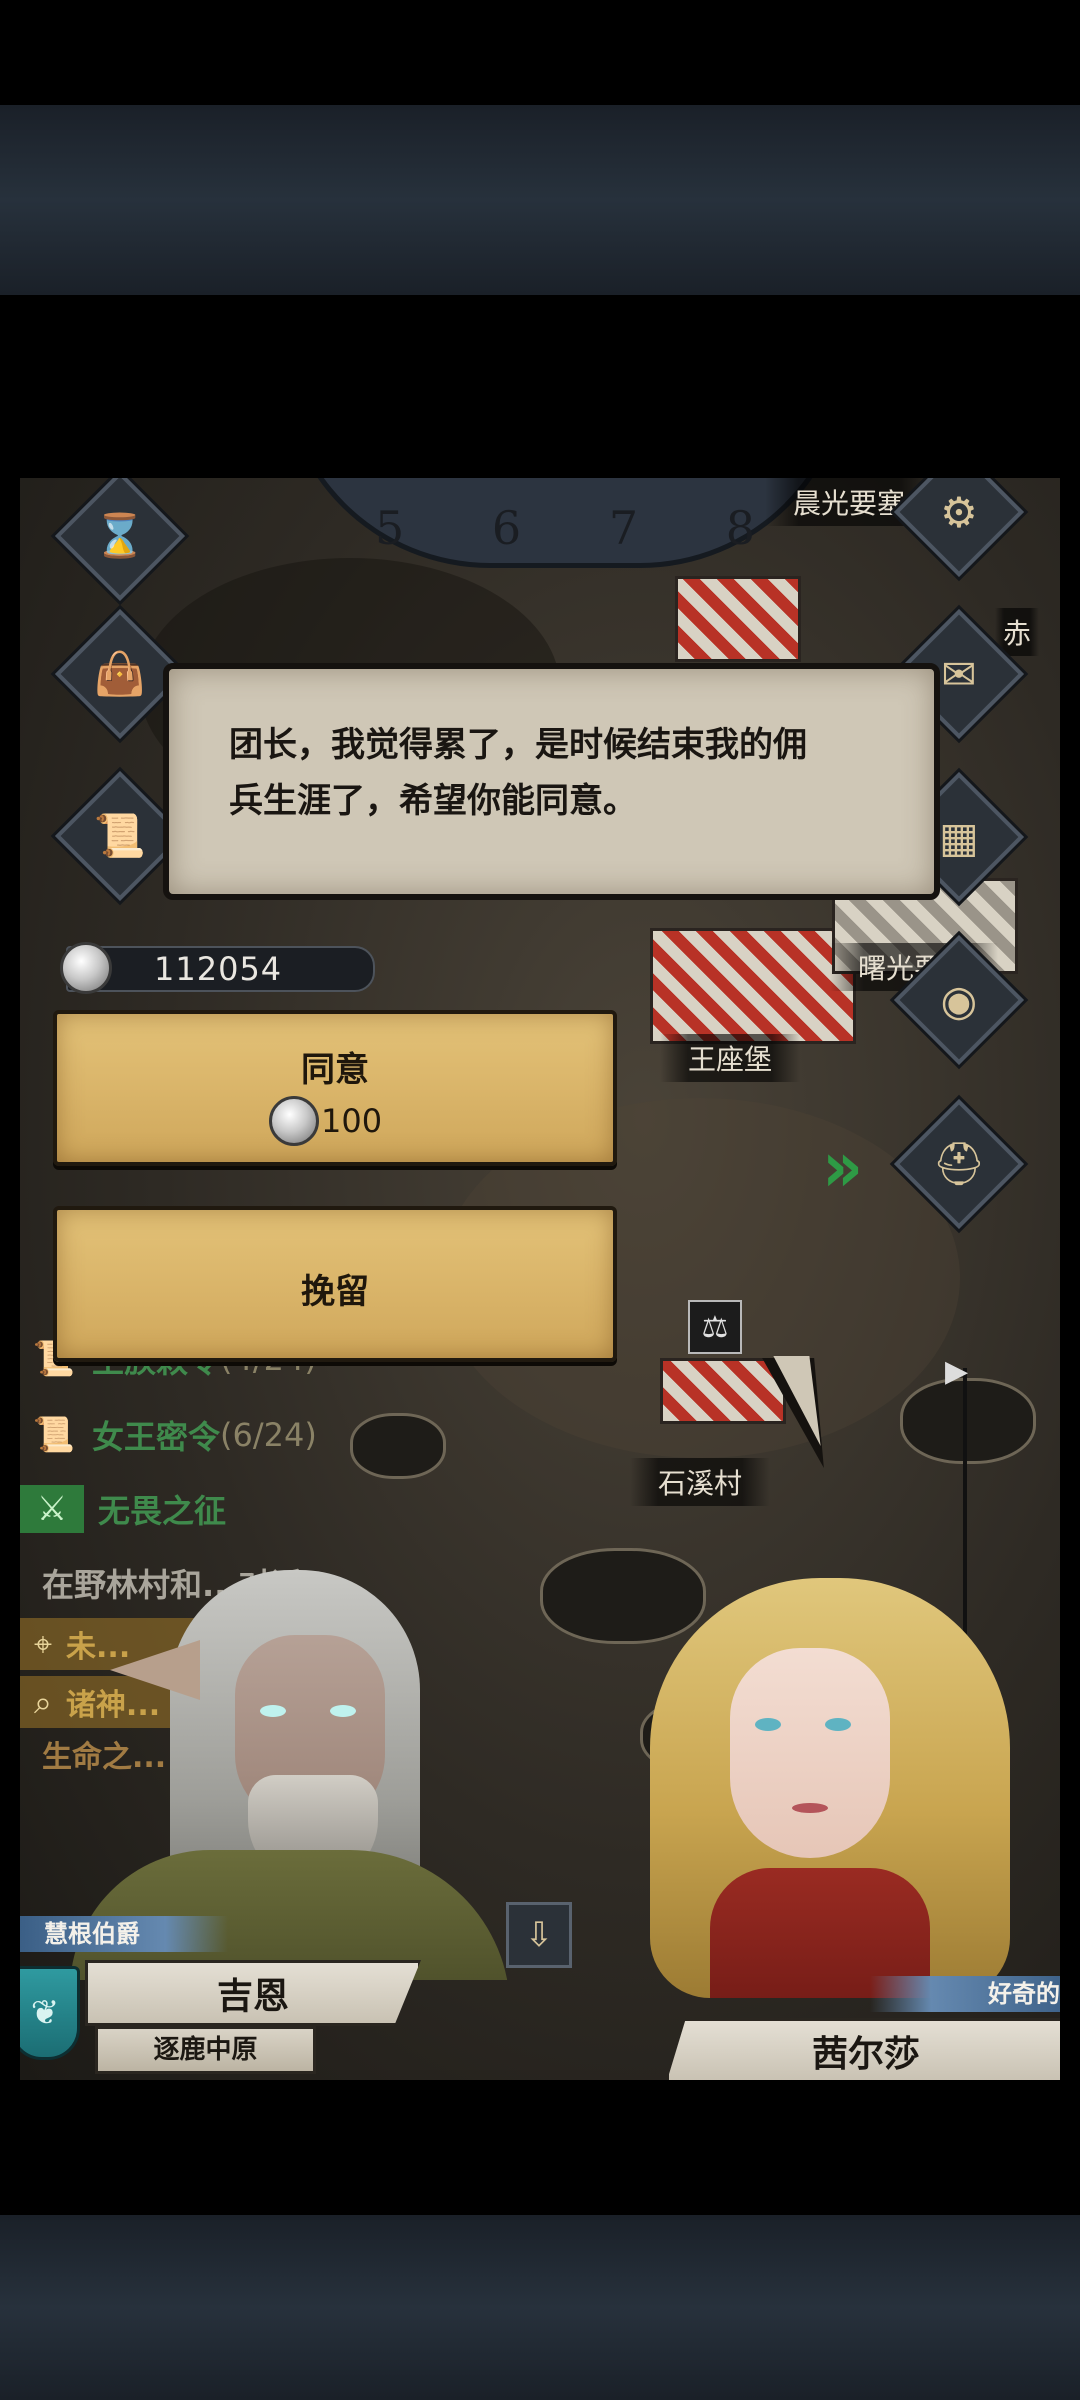  I want to click on bottom-frame-band, so click(540, 2307).